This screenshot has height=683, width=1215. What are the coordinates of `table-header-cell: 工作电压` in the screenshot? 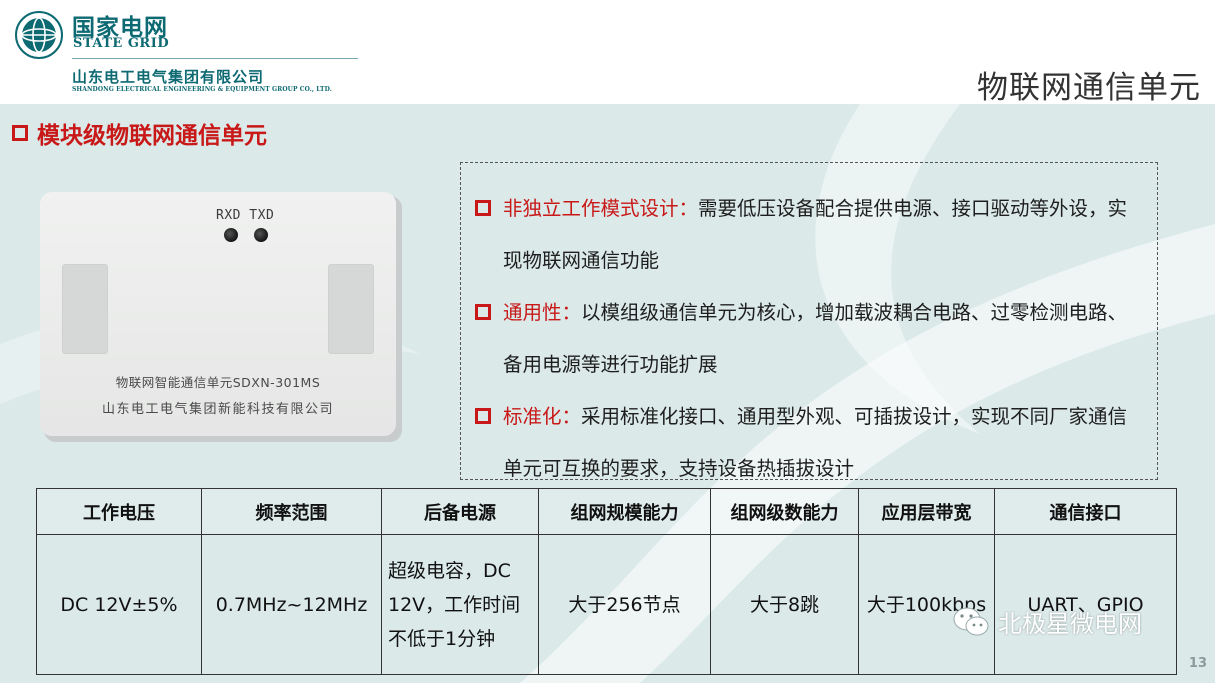 It's located at (119, 511).